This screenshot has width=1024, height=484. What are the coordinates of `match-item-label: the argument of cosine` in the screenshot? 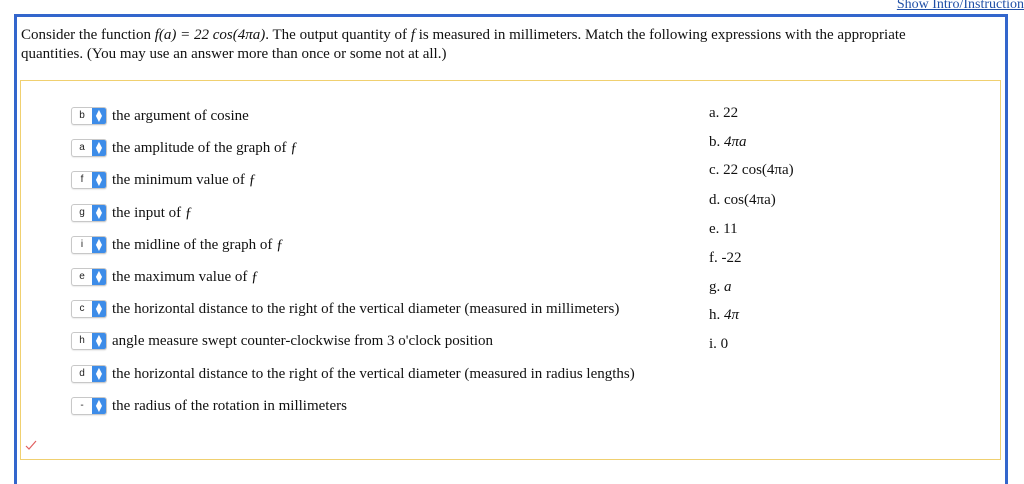 It's located at (180, 115).